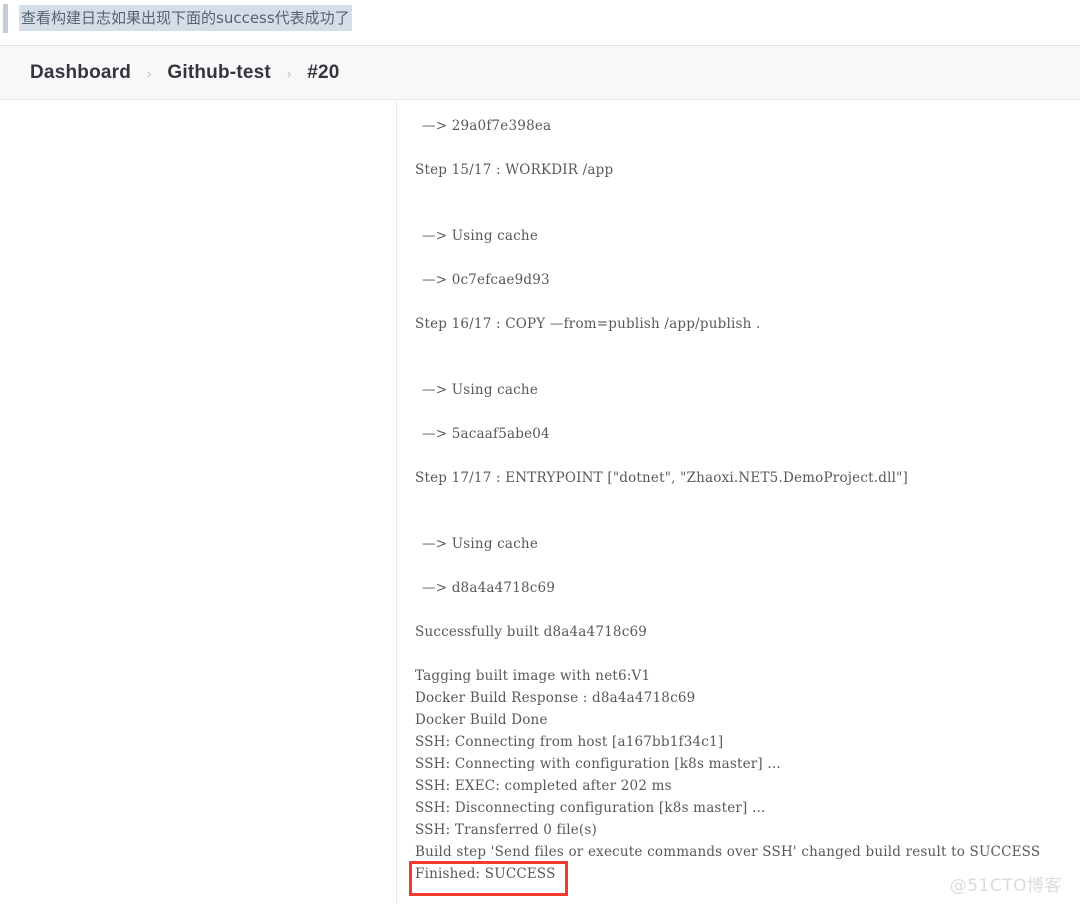  What do you see at coordinates (569, 742) in the screenshot?
I see `log-line: SSH: Connecting from host [a167bb1f34c1]` at bounding box center [569, 742].